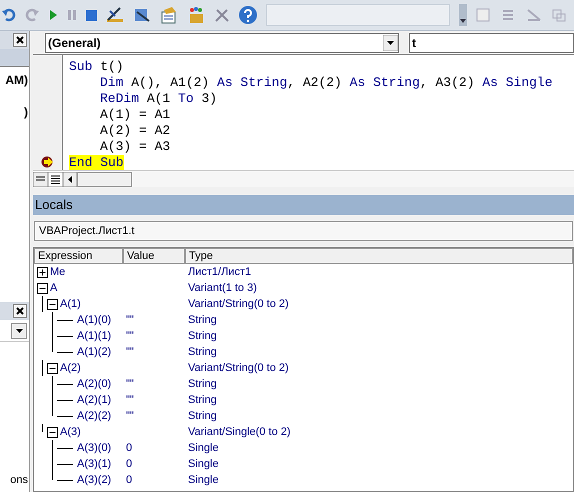 The image size is (574, 492). Describe the element at coordinates (154, 256) in the screenshot. I see `column-header: Value` at that location.